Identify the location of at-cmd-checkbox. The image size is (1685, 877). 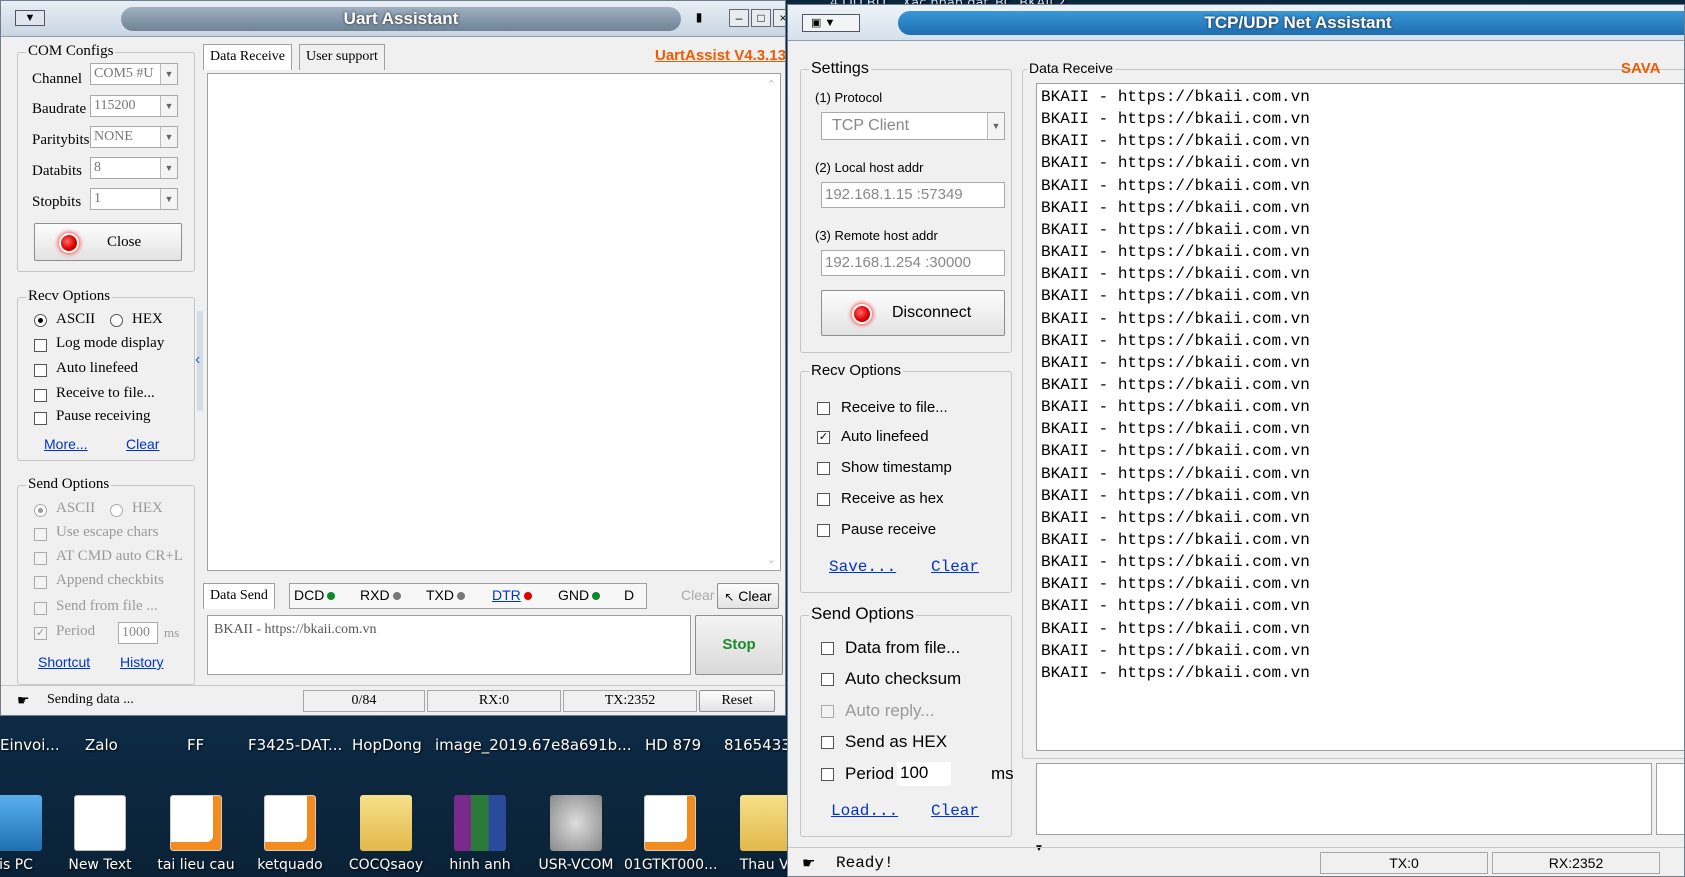
(40, 558).